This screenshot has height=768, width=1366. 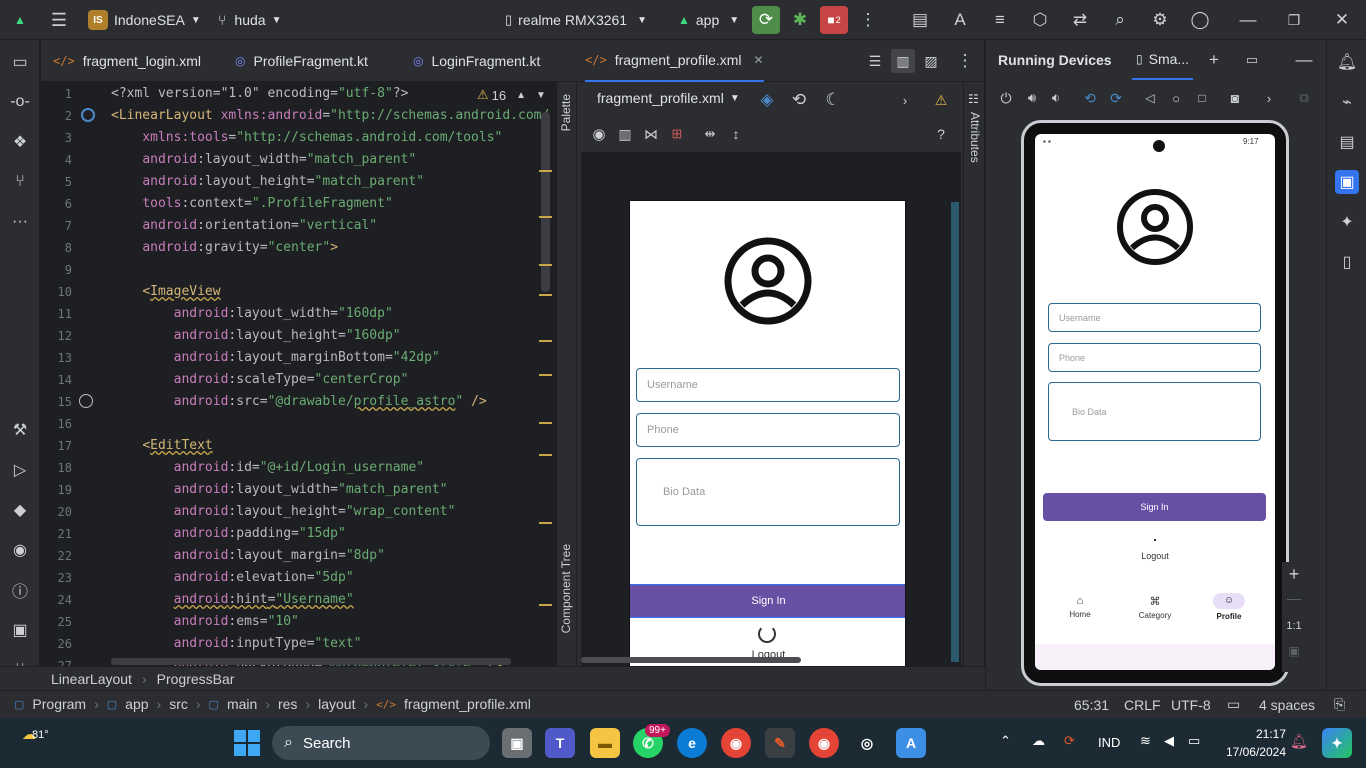 I want to click on code-line: android:layout_marginBottom="42dp", so click(x=275, y=357).